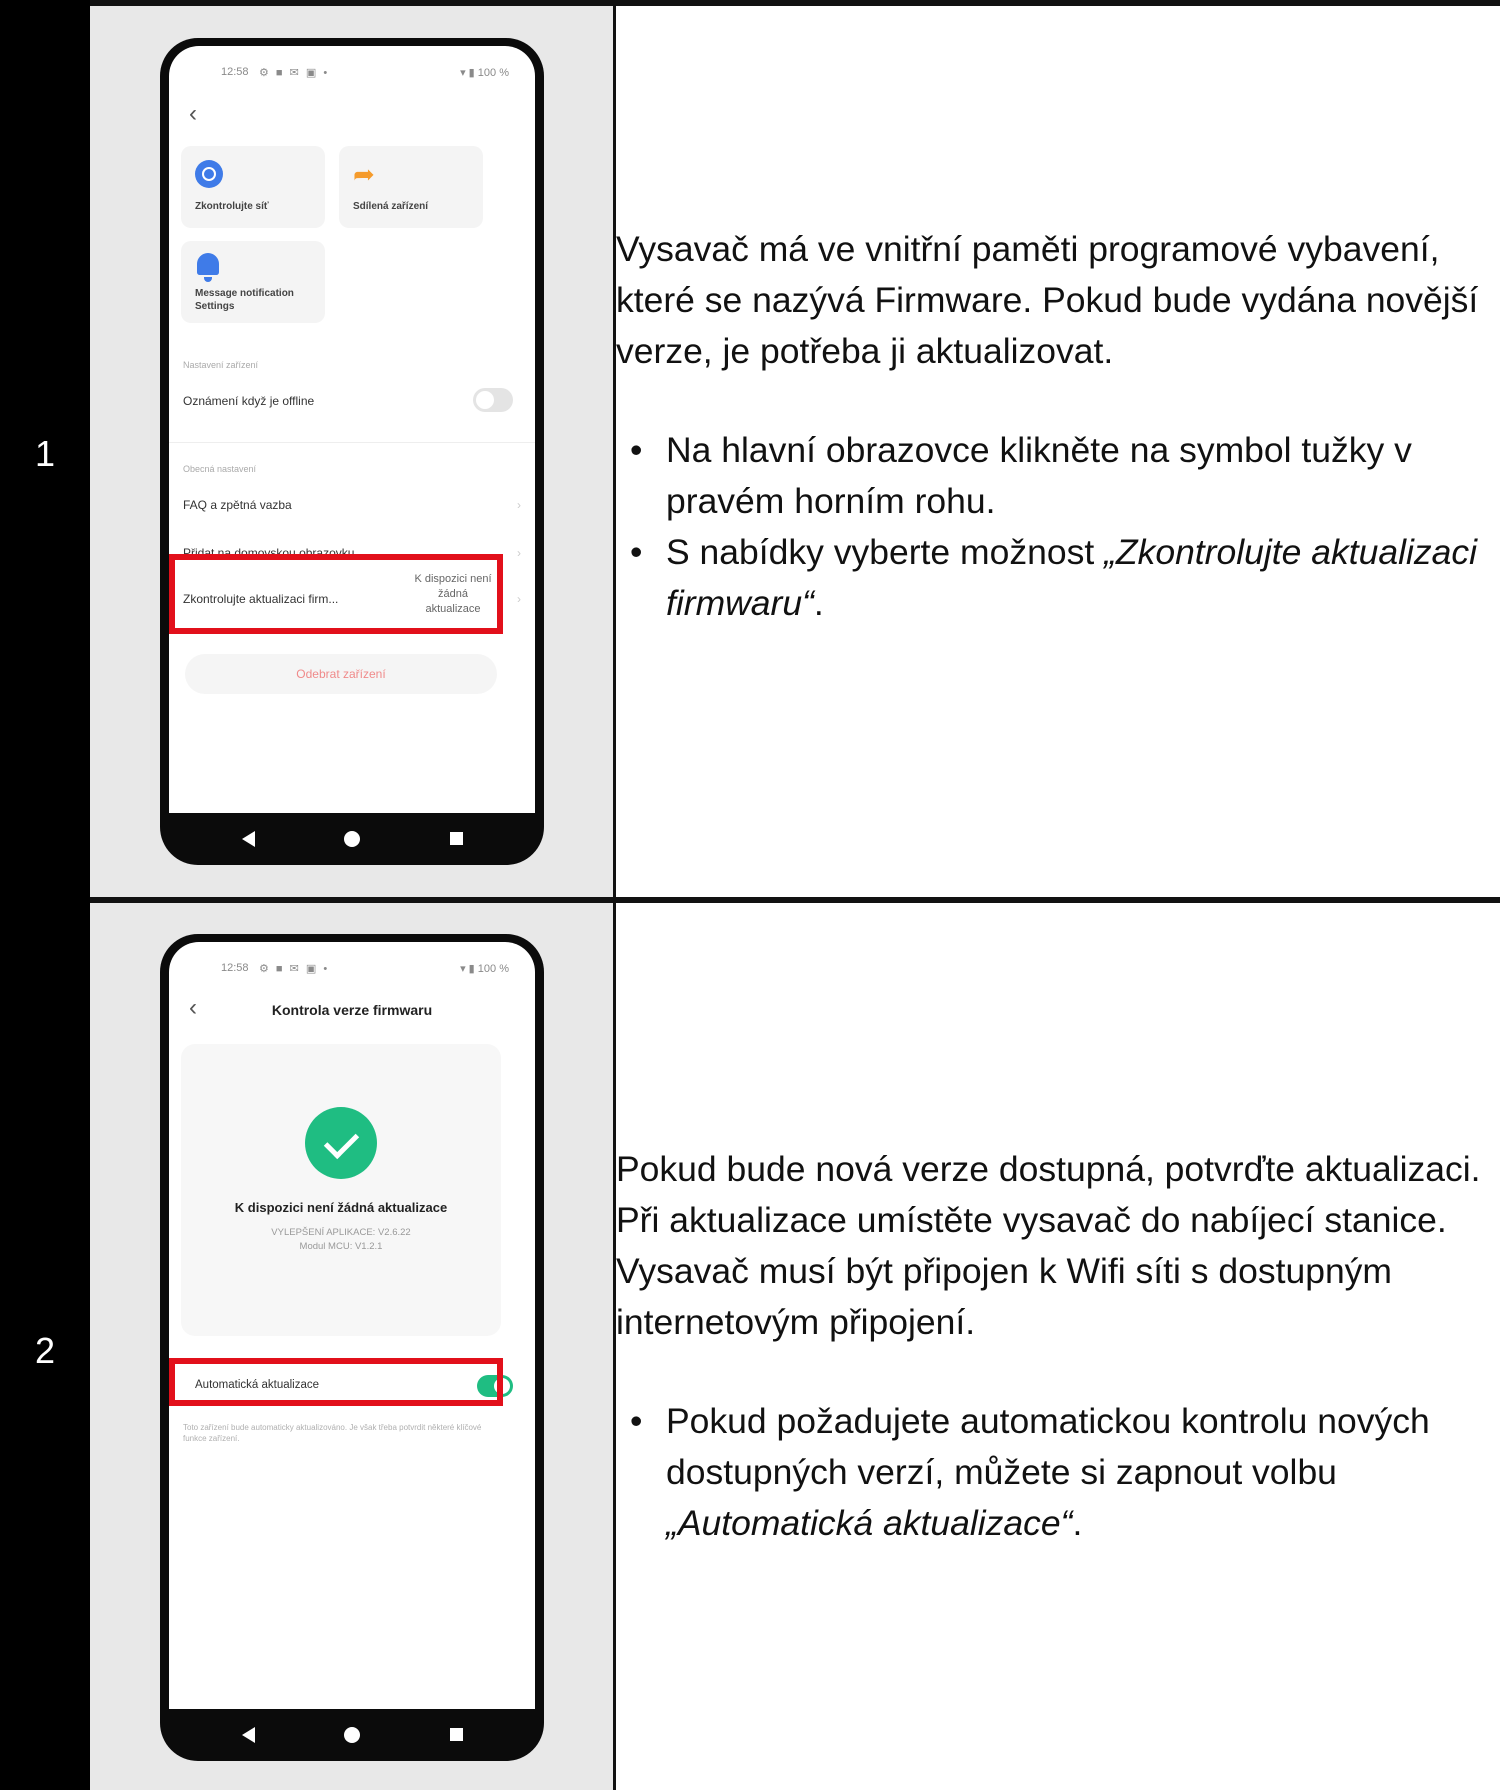 Image resolution: width=1500 pixels, height=1790 pixels. Describe the element at coordinates (232, 206) in the screenshot. I see `tile-check-network-label: Zkontrolujte síť` at that location.